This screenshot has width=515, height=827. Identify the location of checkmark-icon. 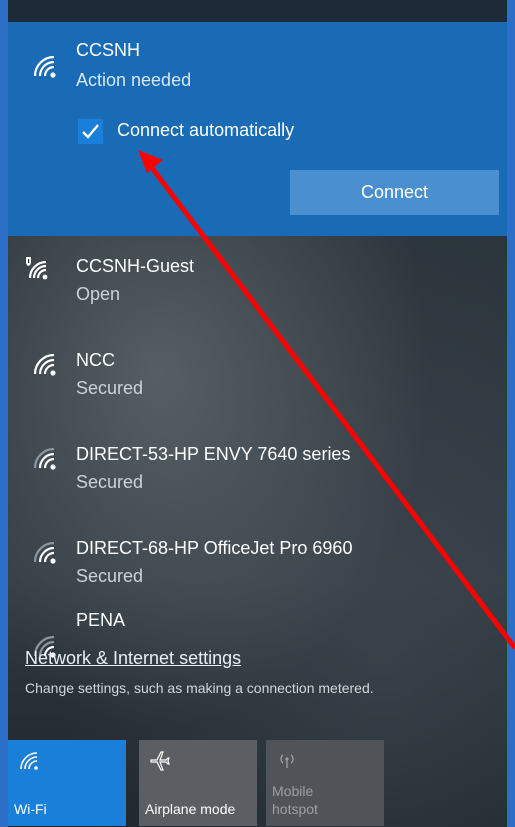
(90, 131).